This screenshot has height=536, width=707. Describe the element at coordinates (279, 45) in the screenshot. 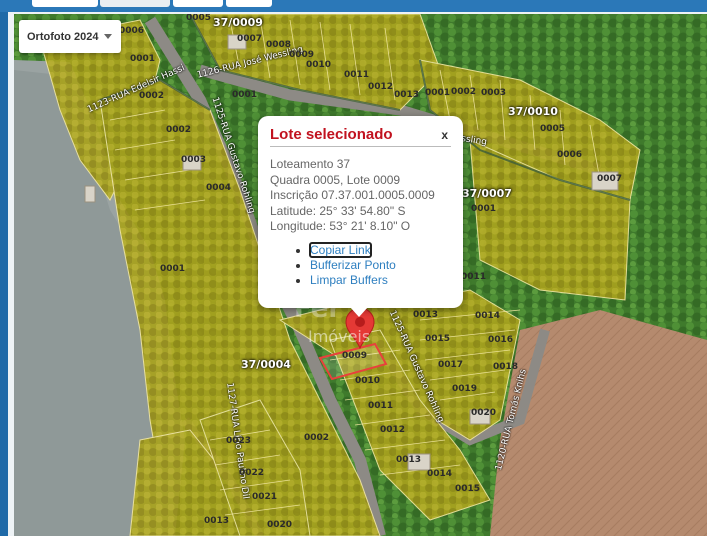

I see `lot-label: 0008` at that location.